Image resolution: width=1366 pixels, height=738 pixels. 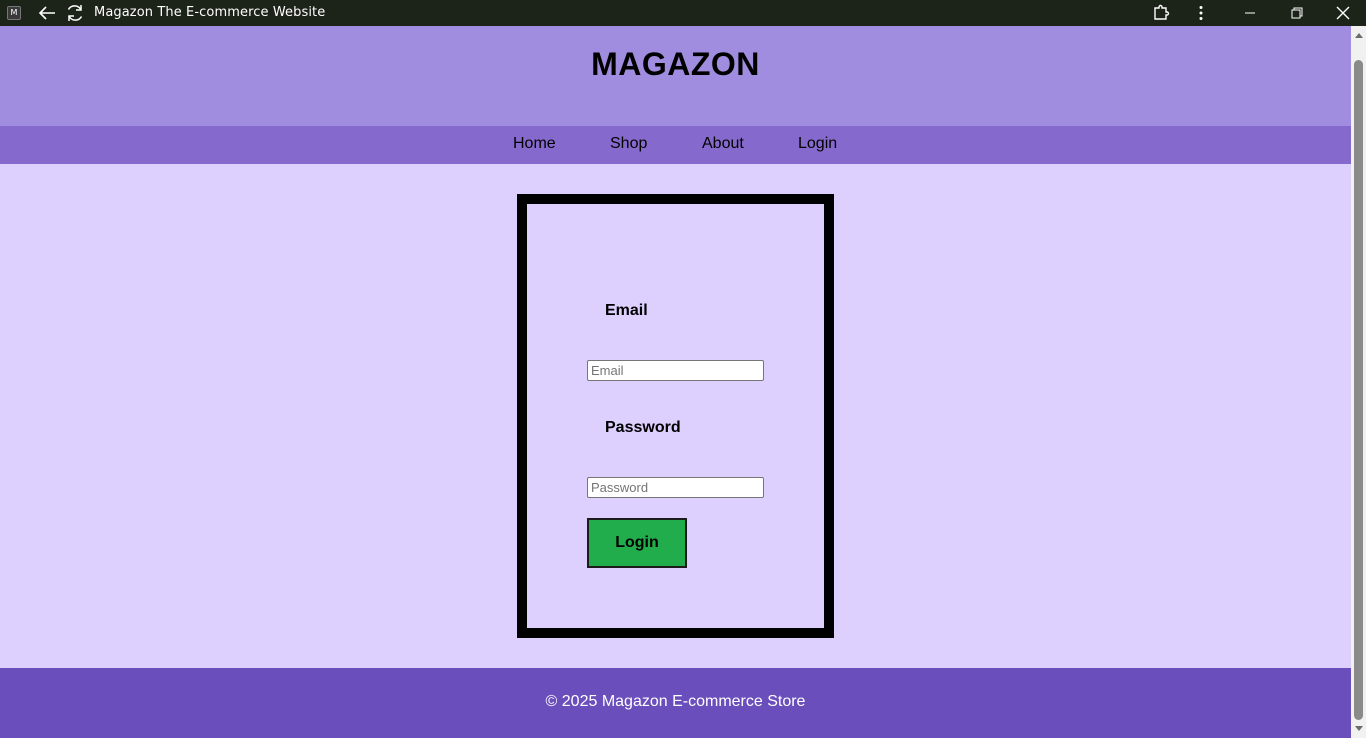 I want to click on window-title: Magazon The E-commerce Website, so click(x=210, y=12).